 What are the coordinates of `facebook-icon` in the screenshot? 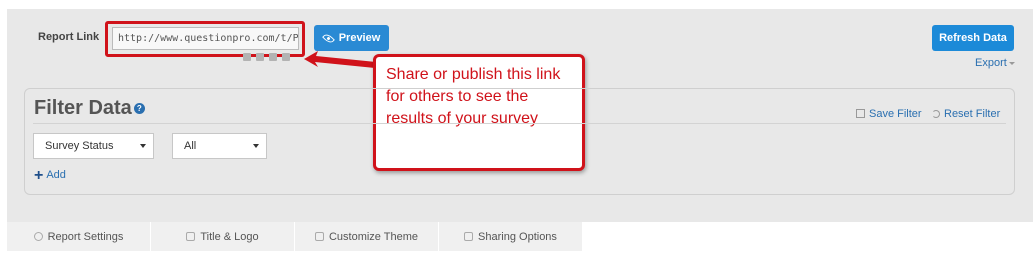 It's located at (247, 57).